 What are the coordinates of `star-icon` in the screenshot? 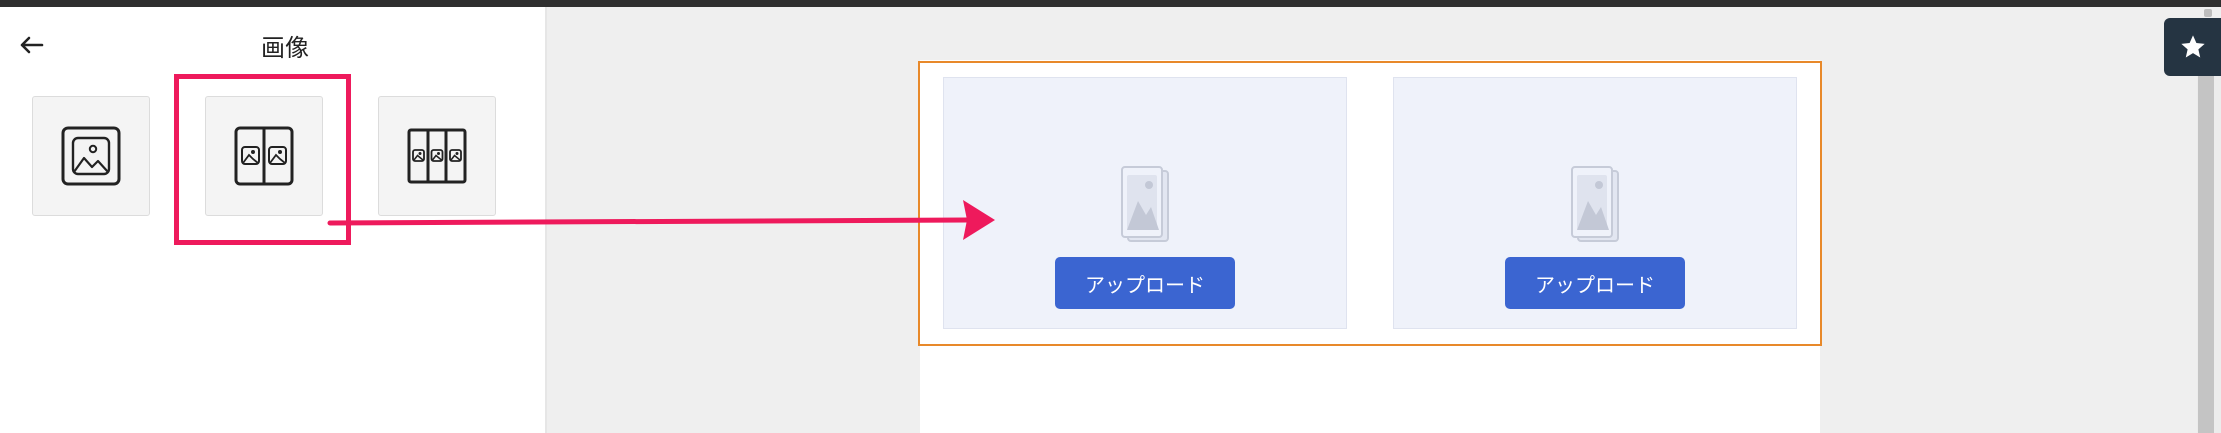 It's located at (2192, 46).